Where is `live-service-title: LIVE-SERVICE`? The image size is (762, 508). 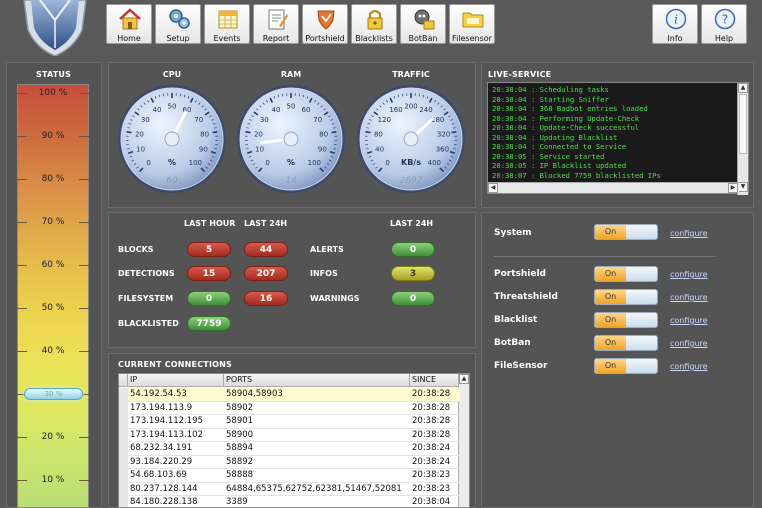 live-service-title: LIVE-SERVICE is located at coordinates (520, 74).